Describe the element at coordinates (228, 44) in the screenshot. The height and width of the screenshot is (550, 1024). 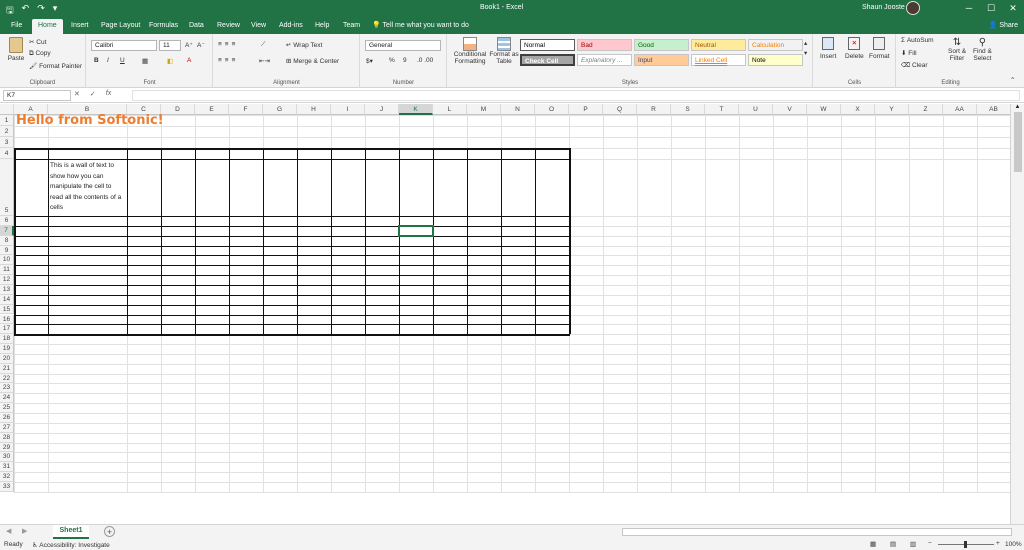
I see `vertical-align-icons: ≡≡≡` at that location.